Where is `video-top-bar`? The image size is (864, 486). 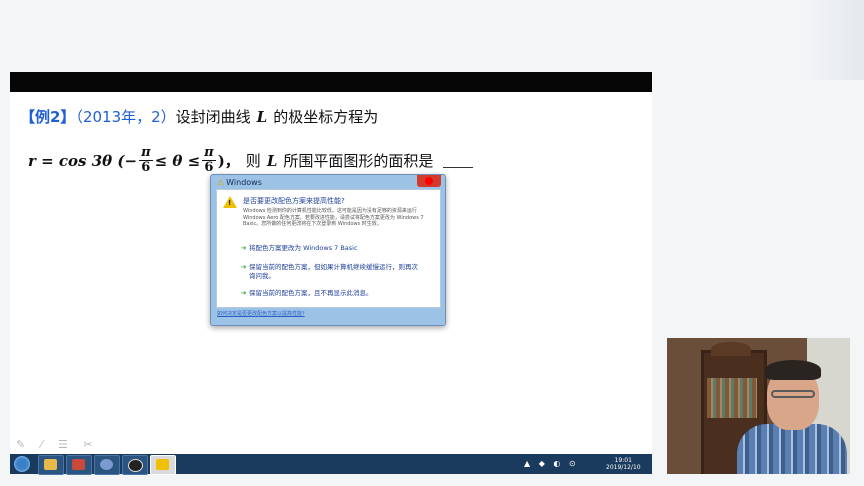
video-top-bar is located at coordinates (331, 82).